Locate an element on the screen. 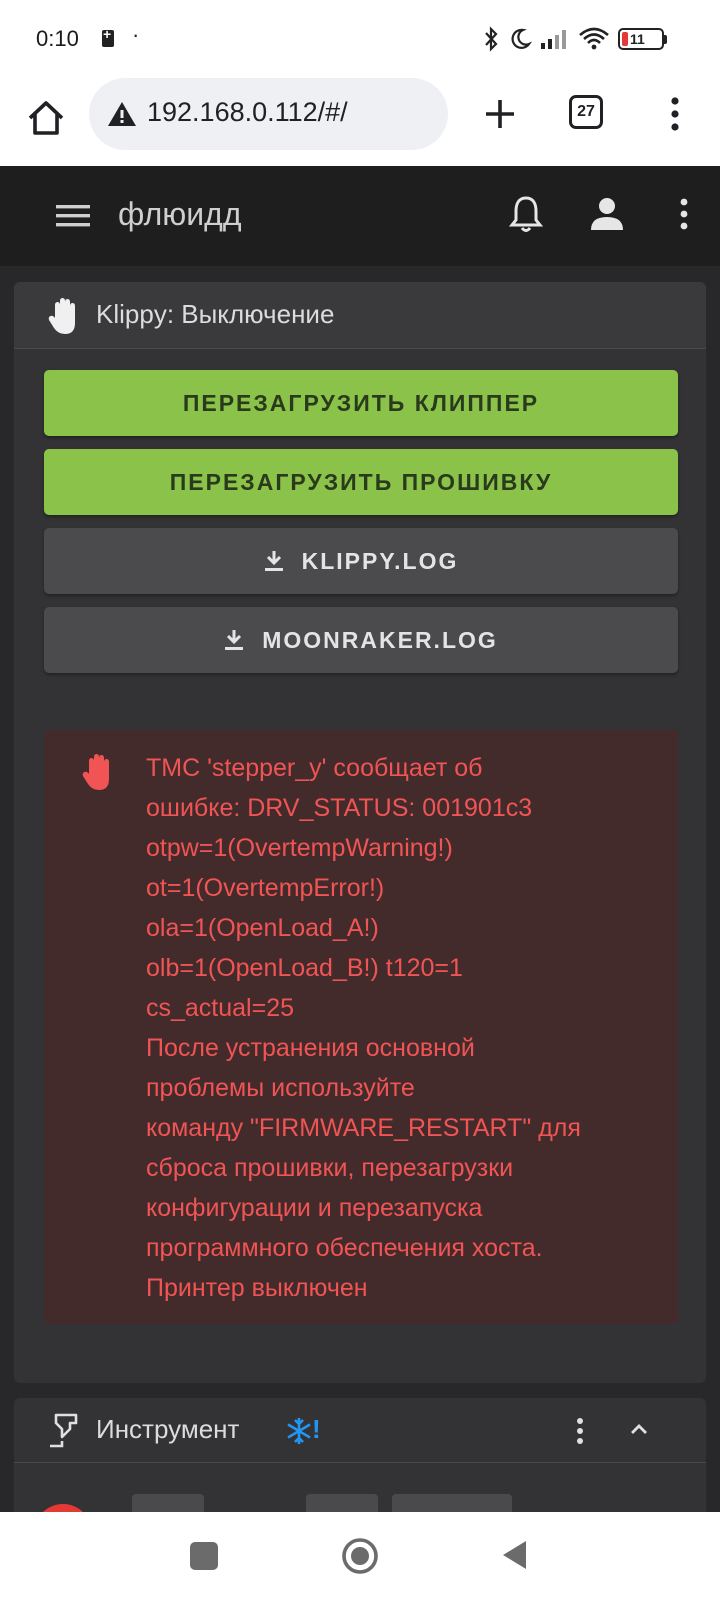  card-header: Klippy: Выключение is located at coordinates (360, 315).